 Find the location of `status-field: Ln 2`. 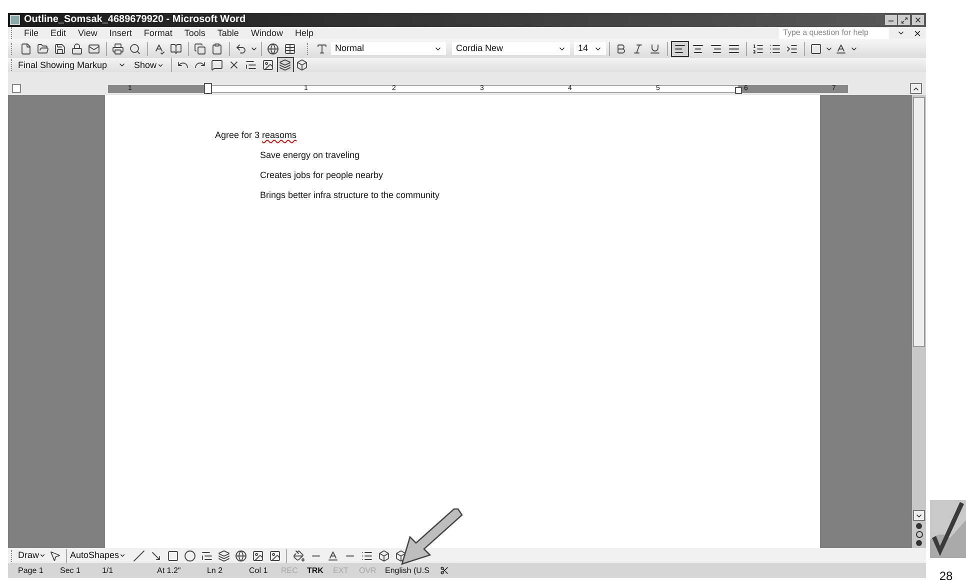

status-field: Ln 2 is located at coordinates (217, 570).